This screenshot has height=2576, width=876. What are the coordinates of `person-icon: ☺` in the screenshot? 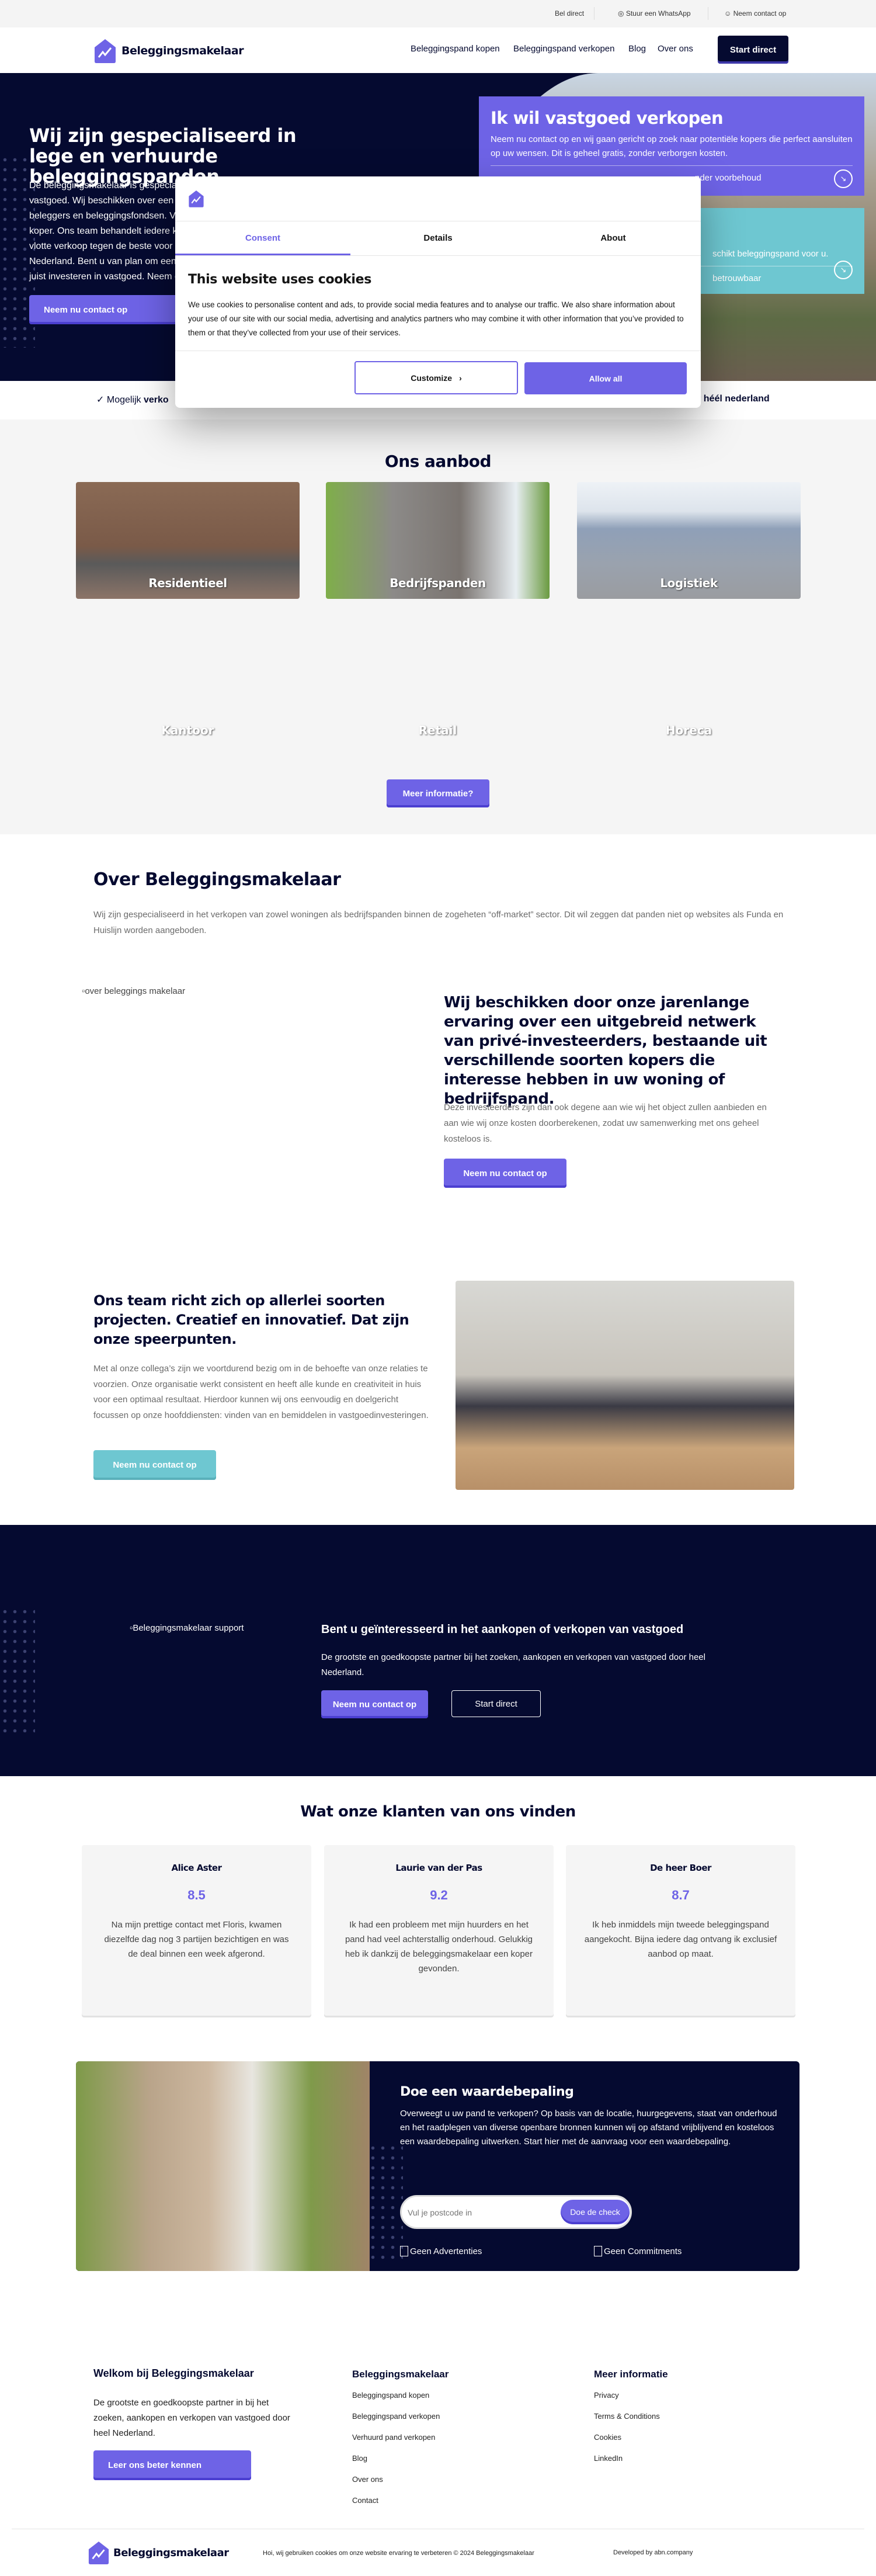 It's located at (729, 13).